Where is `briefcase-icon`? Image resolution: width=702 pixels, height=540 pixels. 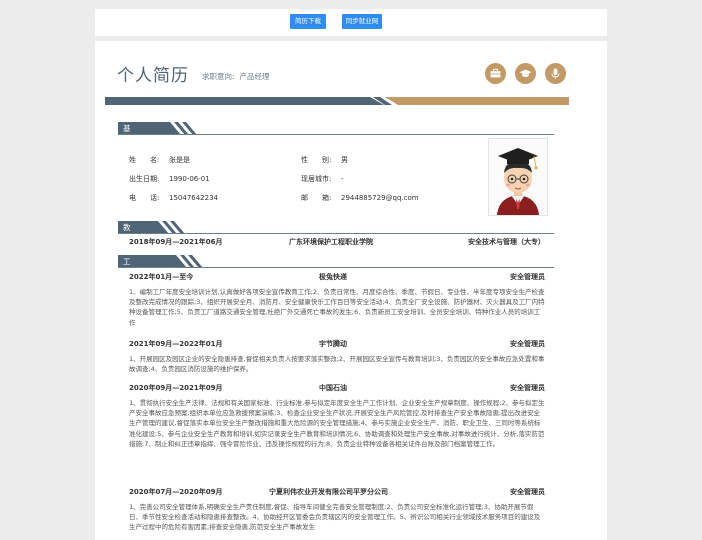 briefcase-icon is located at coordinates (495, 73).